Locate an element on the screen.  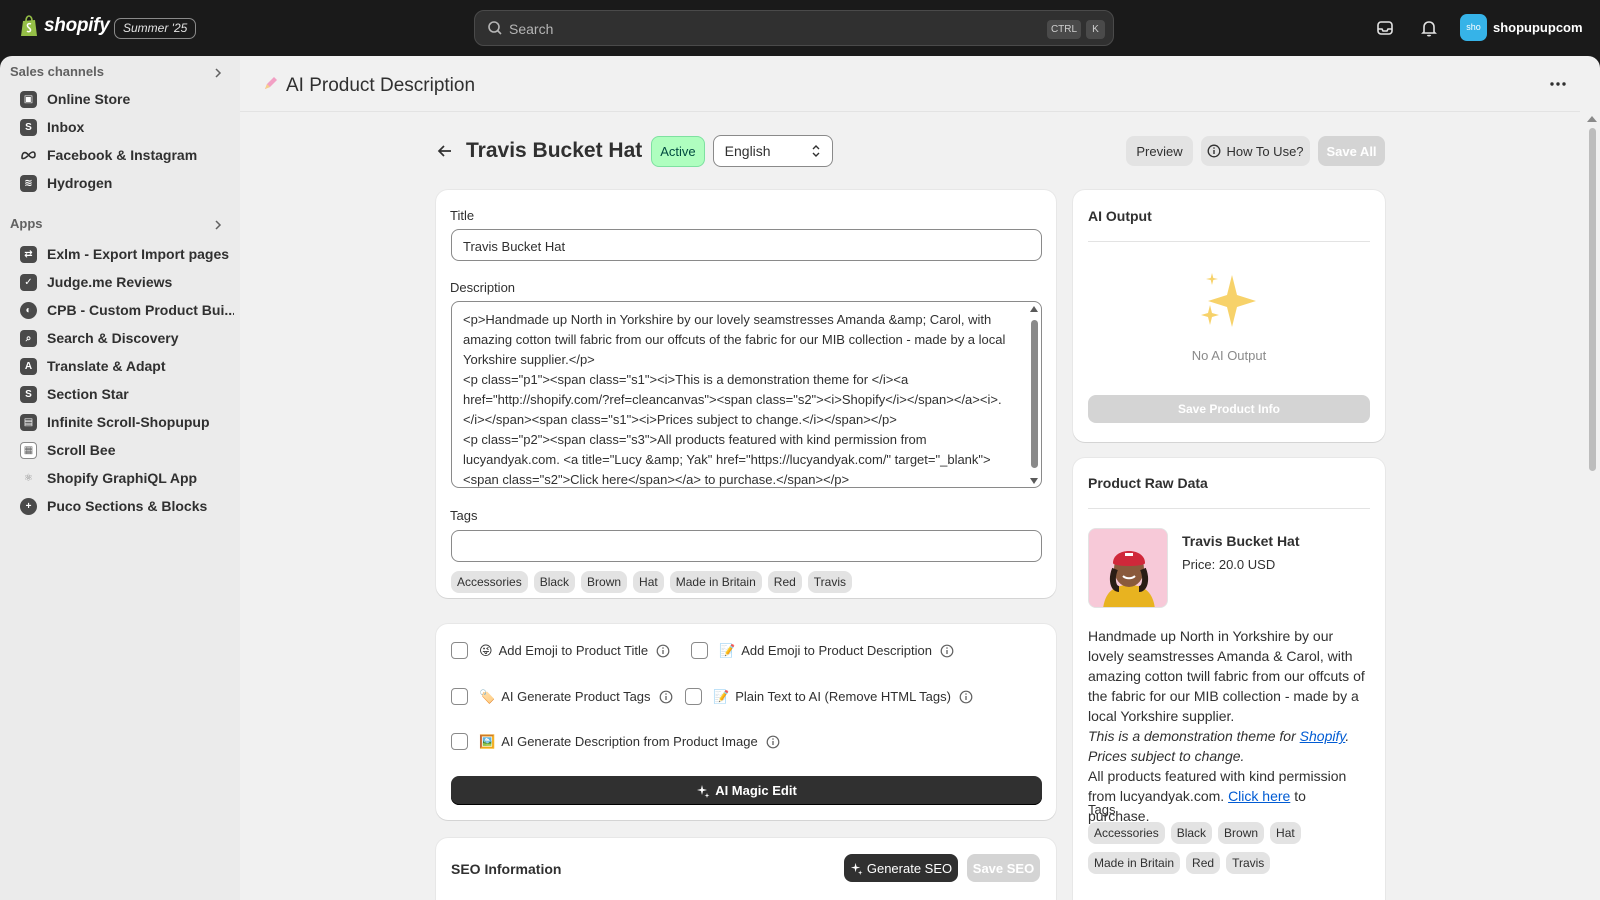
save-all-button: Save All is located at coordinates (1351, 151).